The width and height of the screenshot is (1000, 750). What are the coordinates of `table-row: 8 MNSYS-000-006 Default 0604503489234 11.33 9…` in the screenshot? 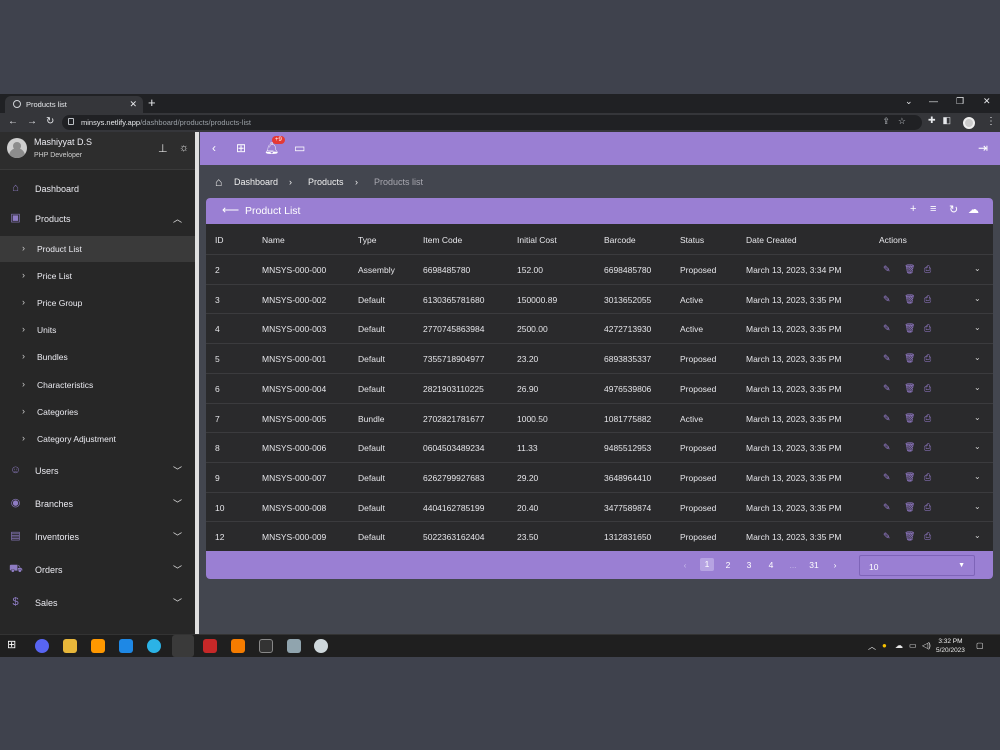 It's located at (599, 447).